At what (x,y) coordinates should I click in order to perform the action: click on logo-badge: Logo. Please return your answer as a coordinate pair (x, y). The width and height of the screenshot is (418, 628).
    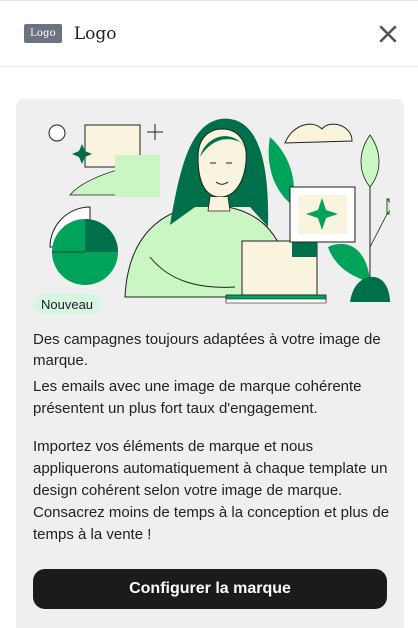
    Looking at the image, I should click on (43, 33).